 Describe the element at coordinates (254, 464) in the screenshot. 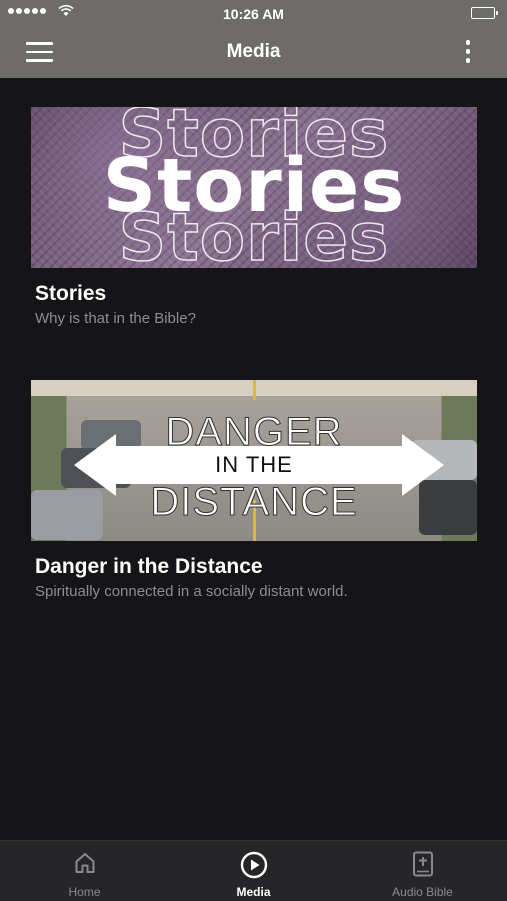

I see `danger-artwork-line-2: IN THE` at that location.